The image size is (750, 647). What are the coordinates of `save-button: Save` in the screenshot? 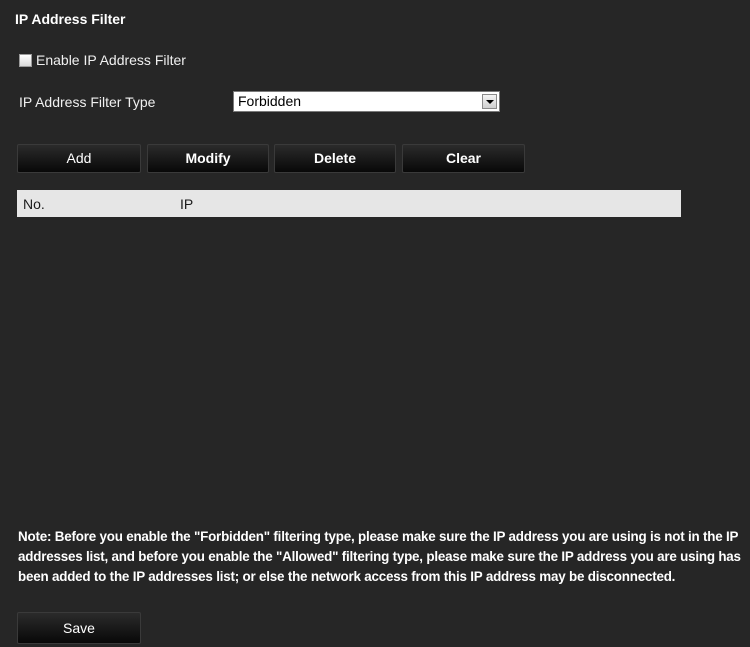 It's located at (79, 628).